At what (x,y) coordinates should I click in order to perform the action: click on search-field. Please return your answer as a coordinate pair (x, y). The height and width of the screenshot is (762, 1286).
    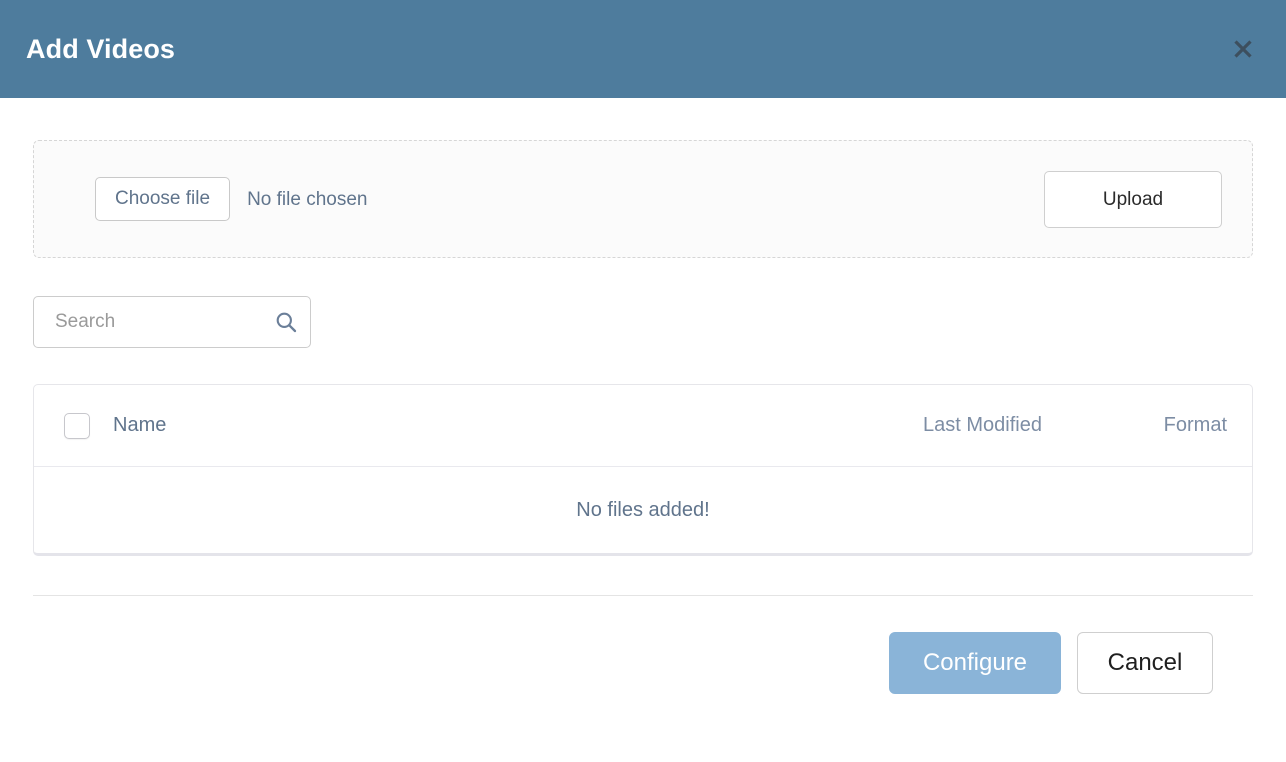
    Looking at the image, I should click on (172, 322).